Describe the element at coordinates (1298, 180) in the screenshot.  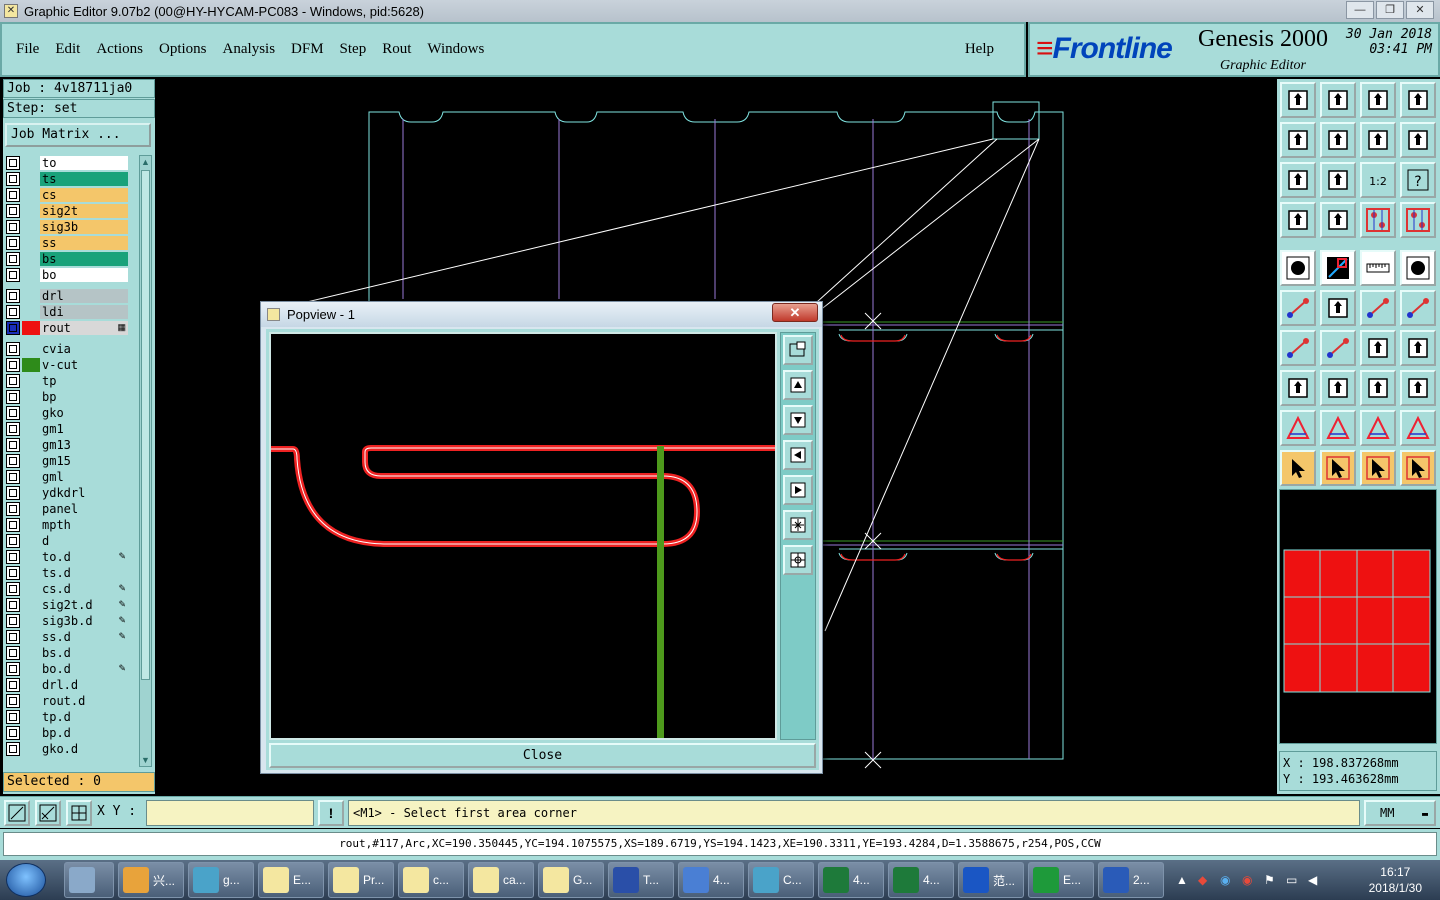
I see `tool-zoom-fit-button` at that location.